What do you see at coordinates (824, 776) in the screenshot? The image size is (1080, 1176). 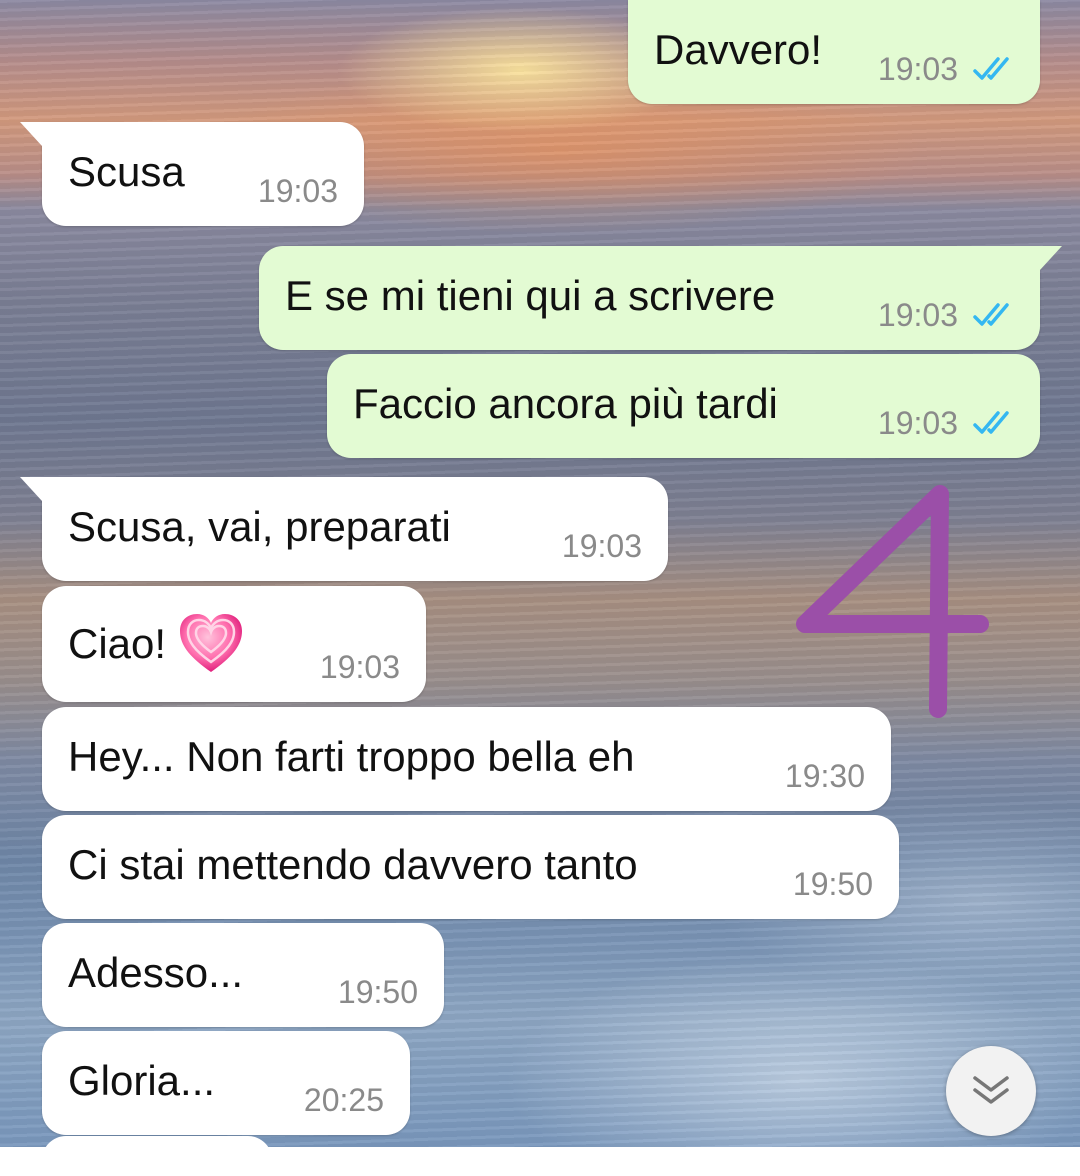 I see `message-time: 19:30` at bounding box center [824, 776].